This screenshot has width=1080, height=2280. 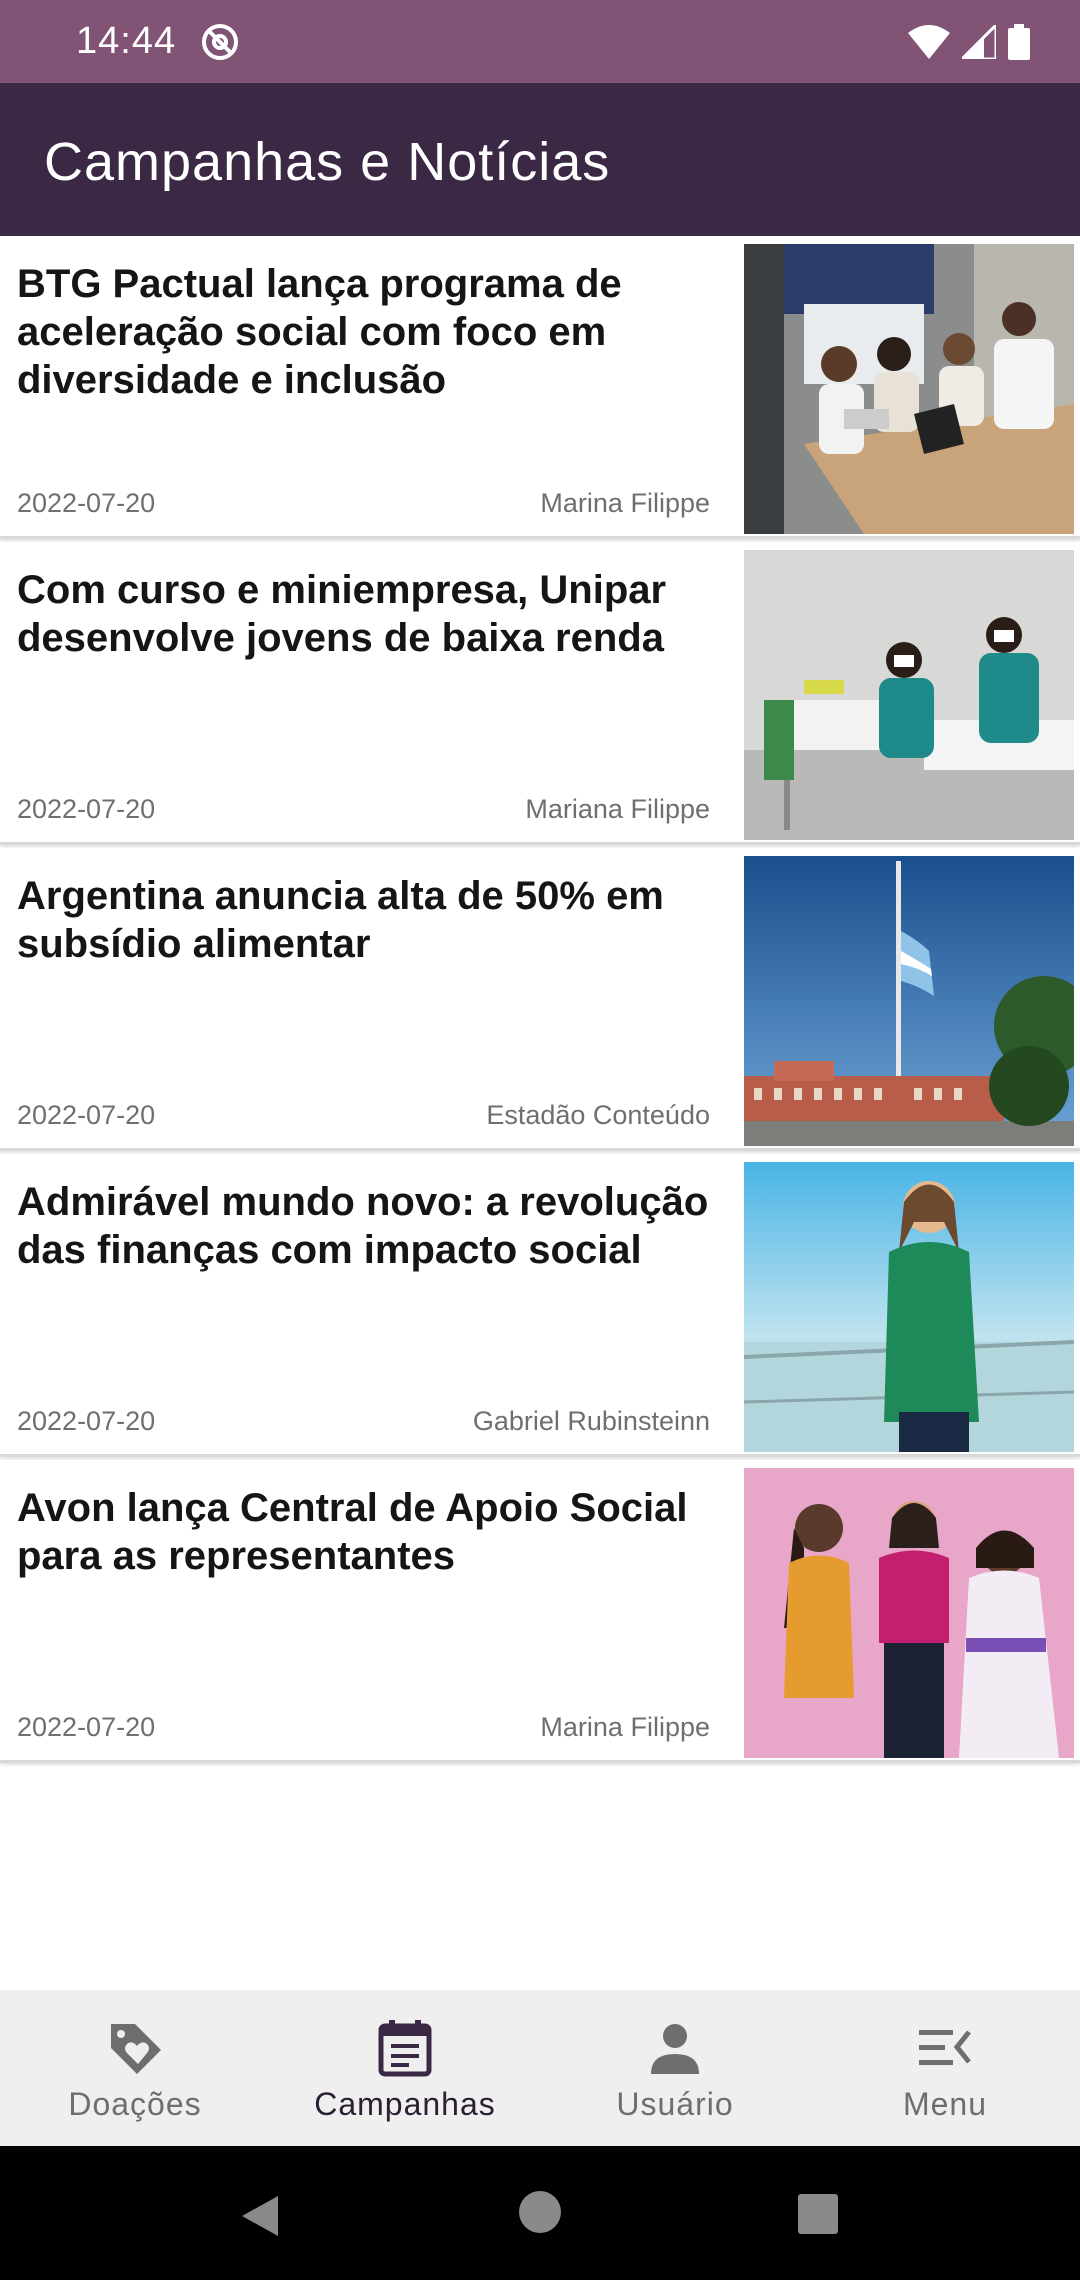 I want to click on cell-signal-icon, so click(x=979, y=42).